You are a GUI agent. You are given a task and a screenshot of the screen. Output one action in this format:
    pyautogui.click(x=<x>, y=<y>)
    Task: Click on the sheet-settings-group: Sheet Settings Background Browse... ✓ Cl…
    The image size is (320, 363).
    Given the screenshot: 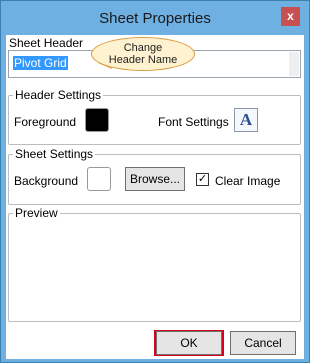 What is the action you would take?
    pyautogui.click(x=154, y=176)
    